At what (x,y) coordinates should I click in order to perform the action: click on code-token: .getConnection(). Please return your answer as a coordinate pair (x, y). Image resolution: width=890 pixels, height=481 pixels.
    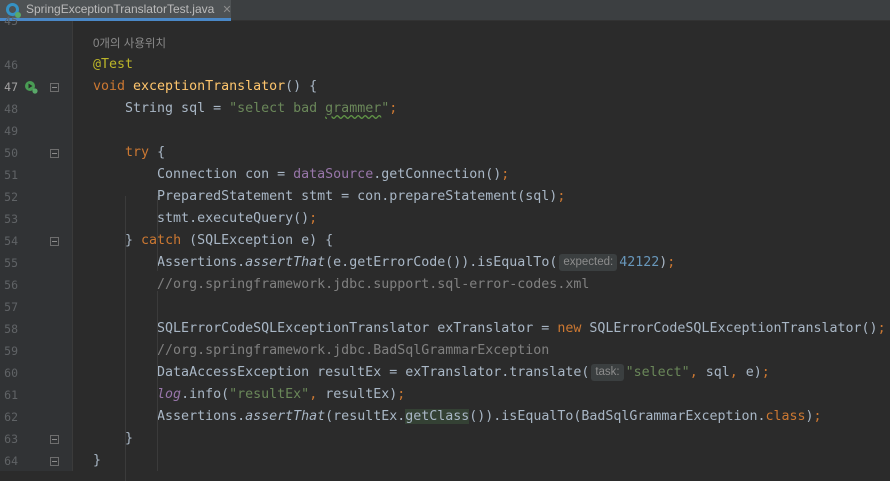
    Looking at the image, I should click on (437, 174).